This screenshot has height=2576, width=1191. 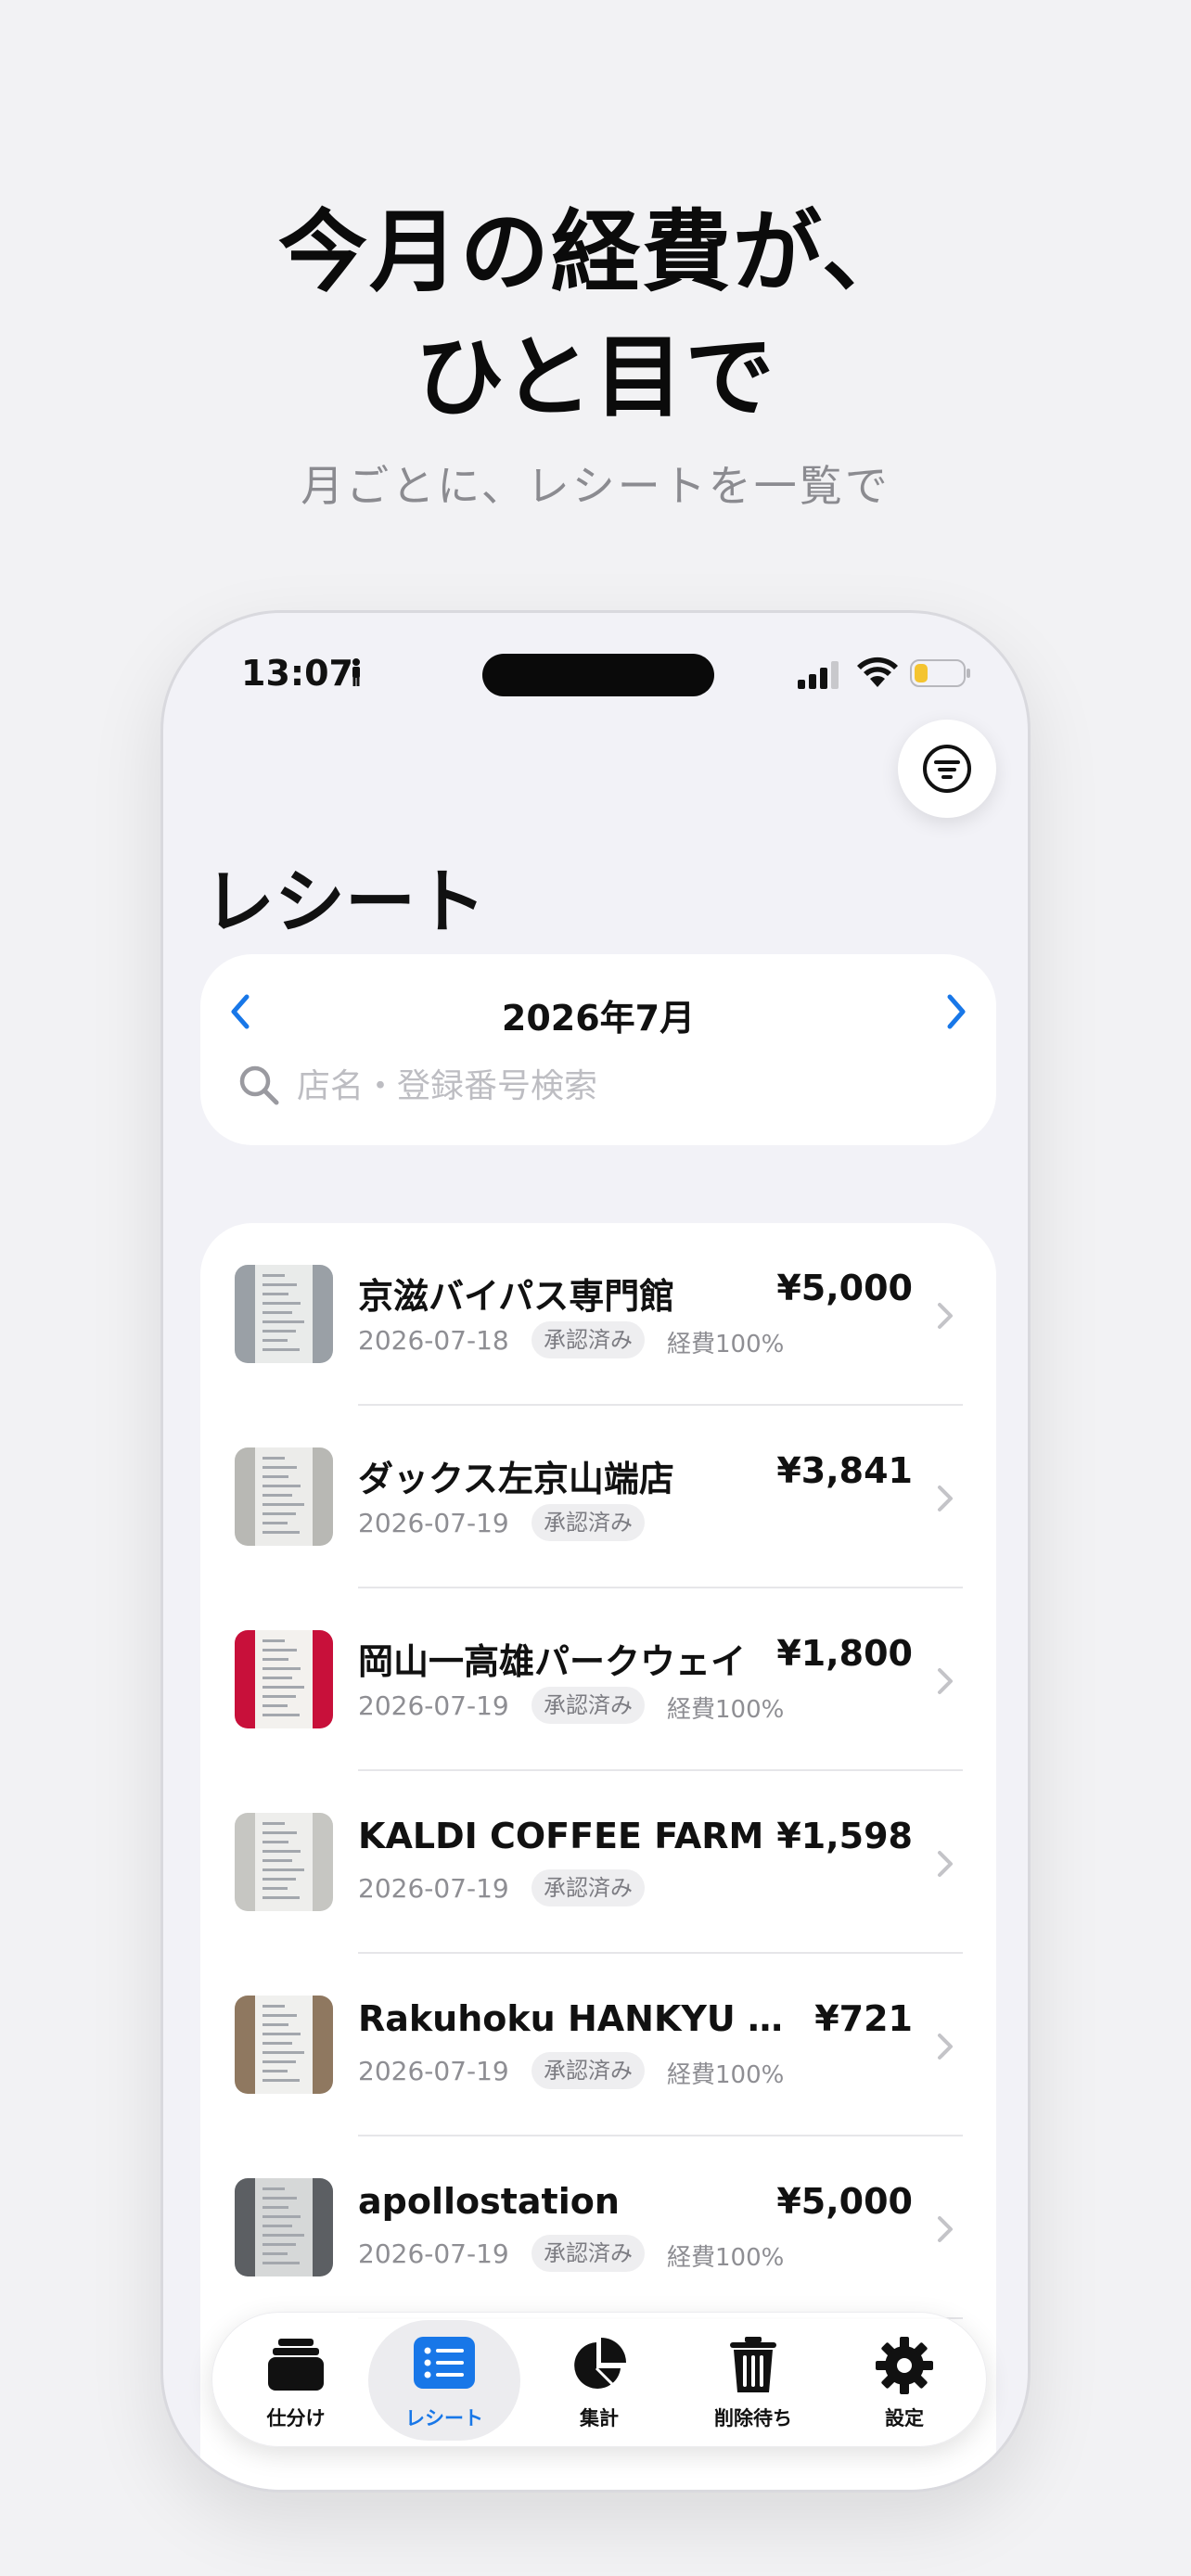 I want to click on list-item: ダックス左京山端店 ¥3,841 2026-07-19 承認済み, so click(x=598, y=1497).